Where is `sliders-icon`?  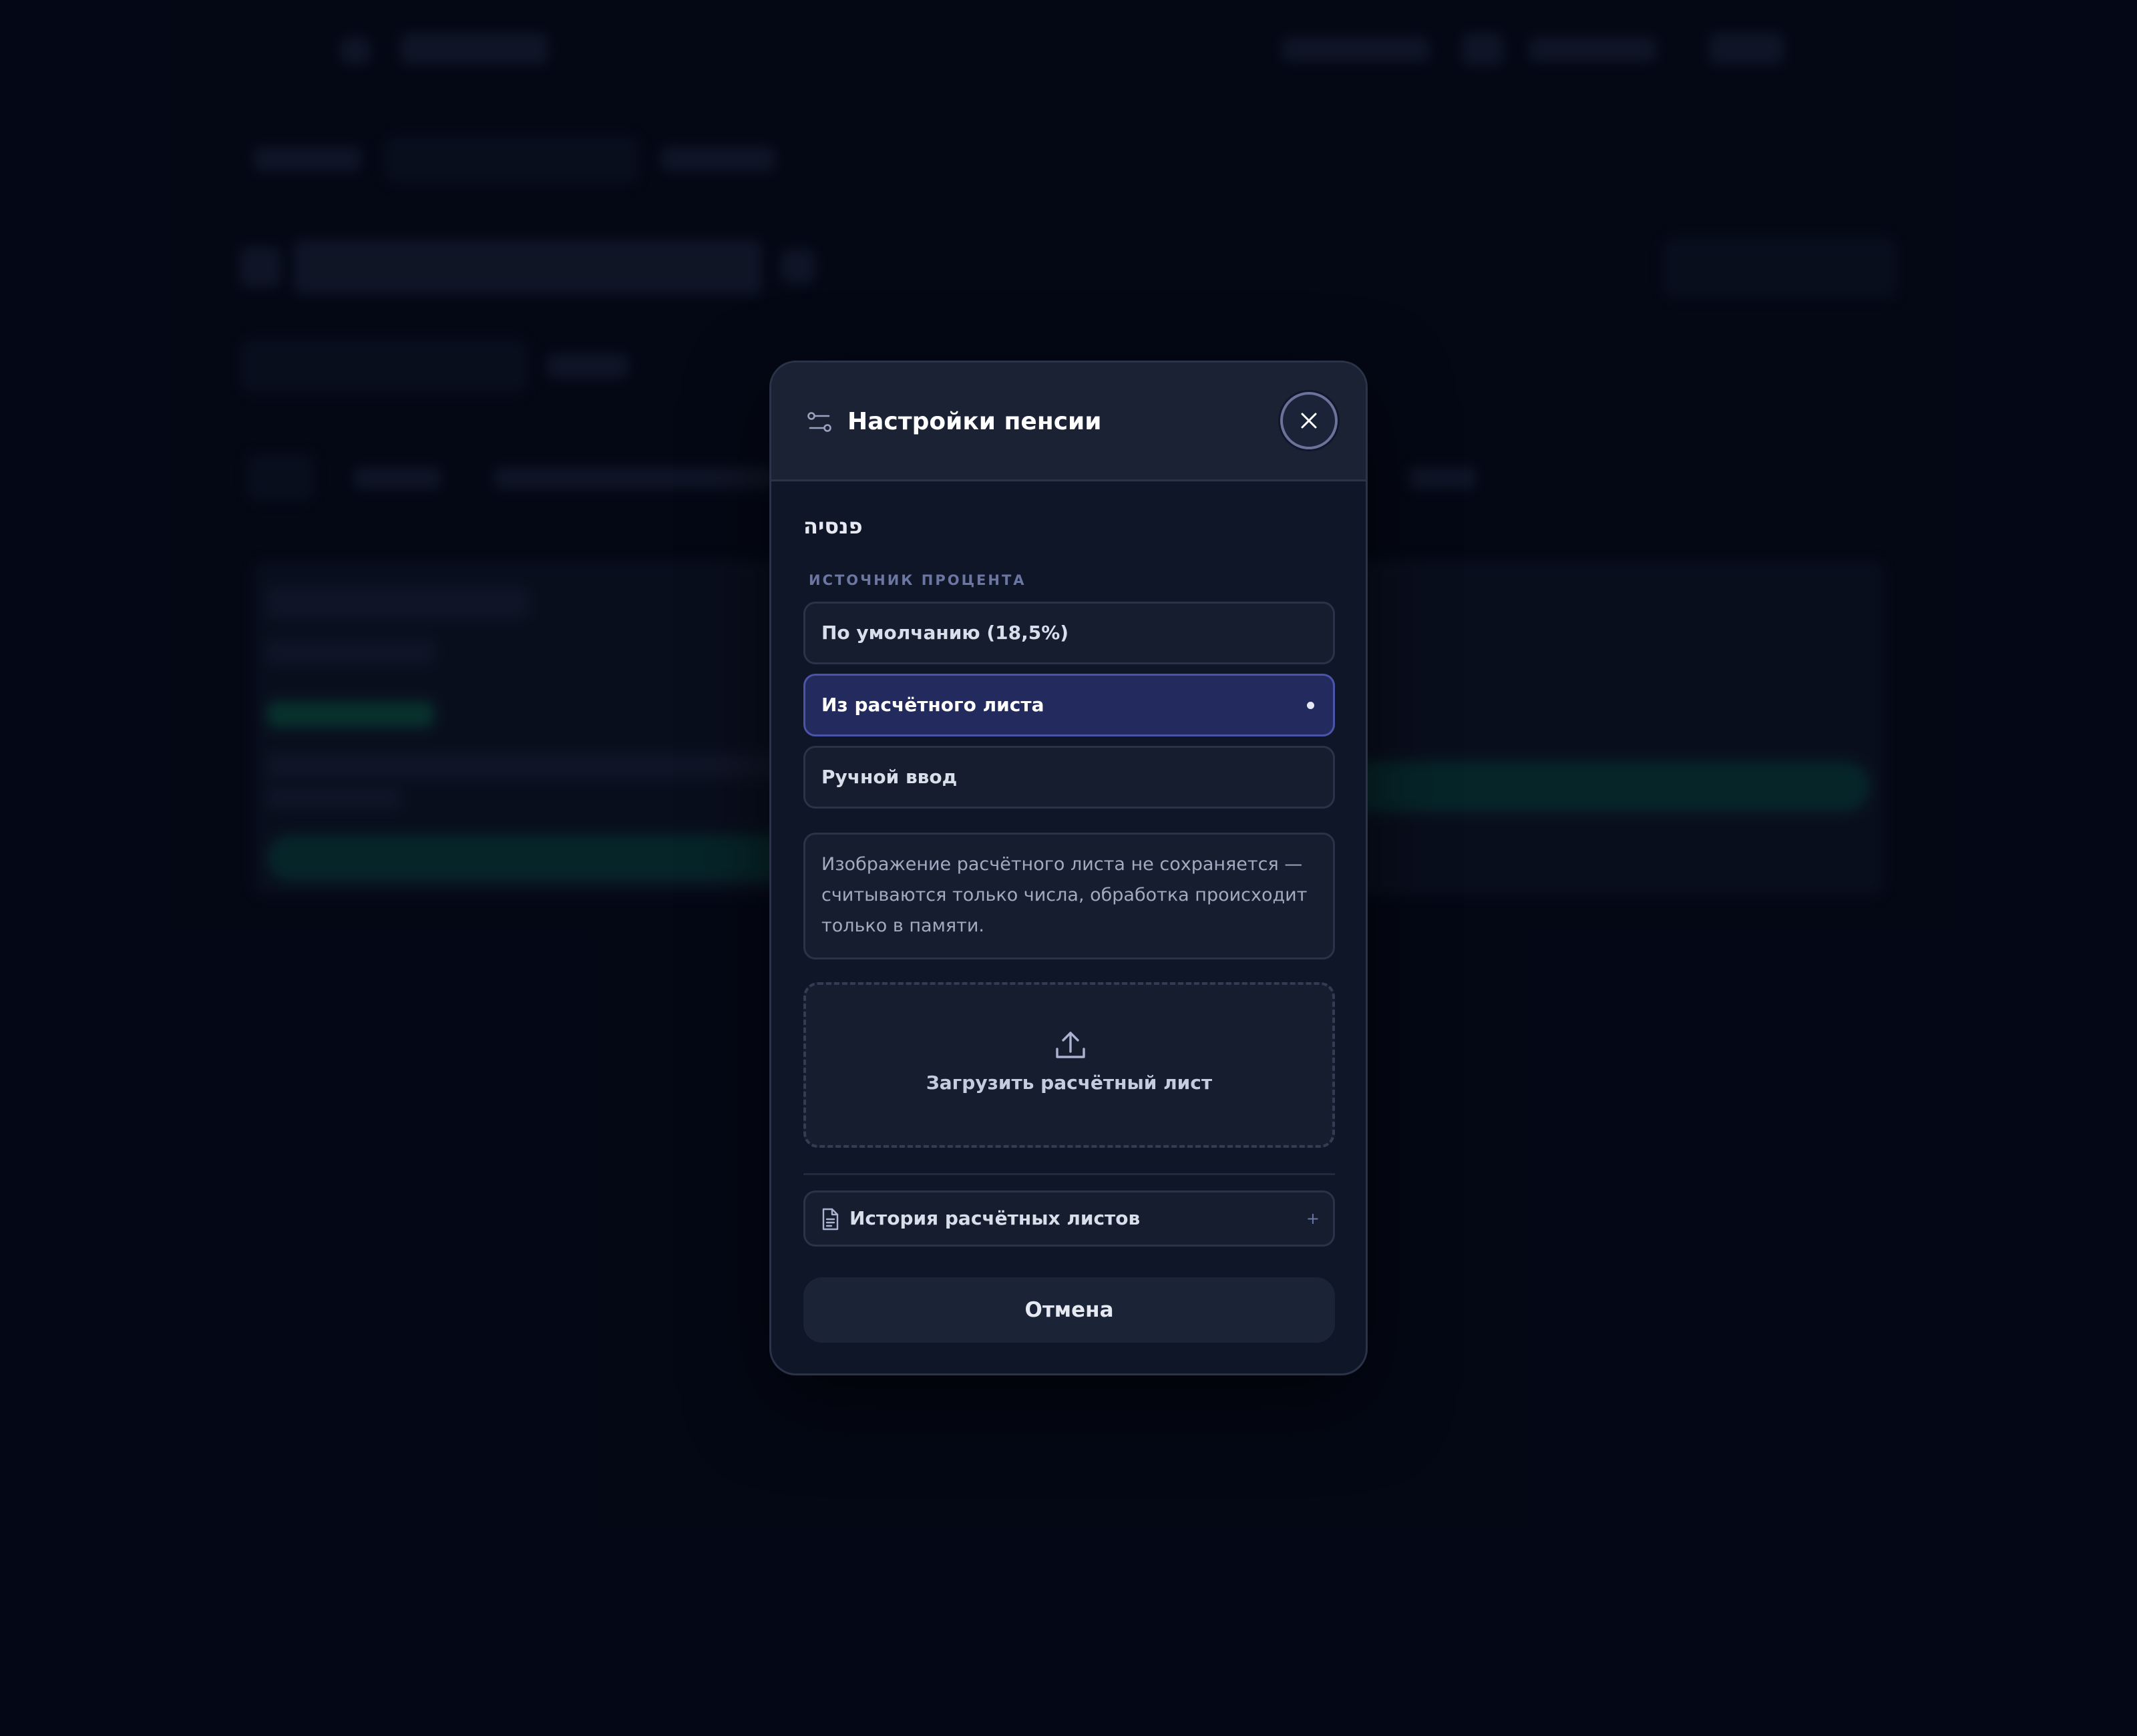
sliders-icon is located at coordinates (819, 422).